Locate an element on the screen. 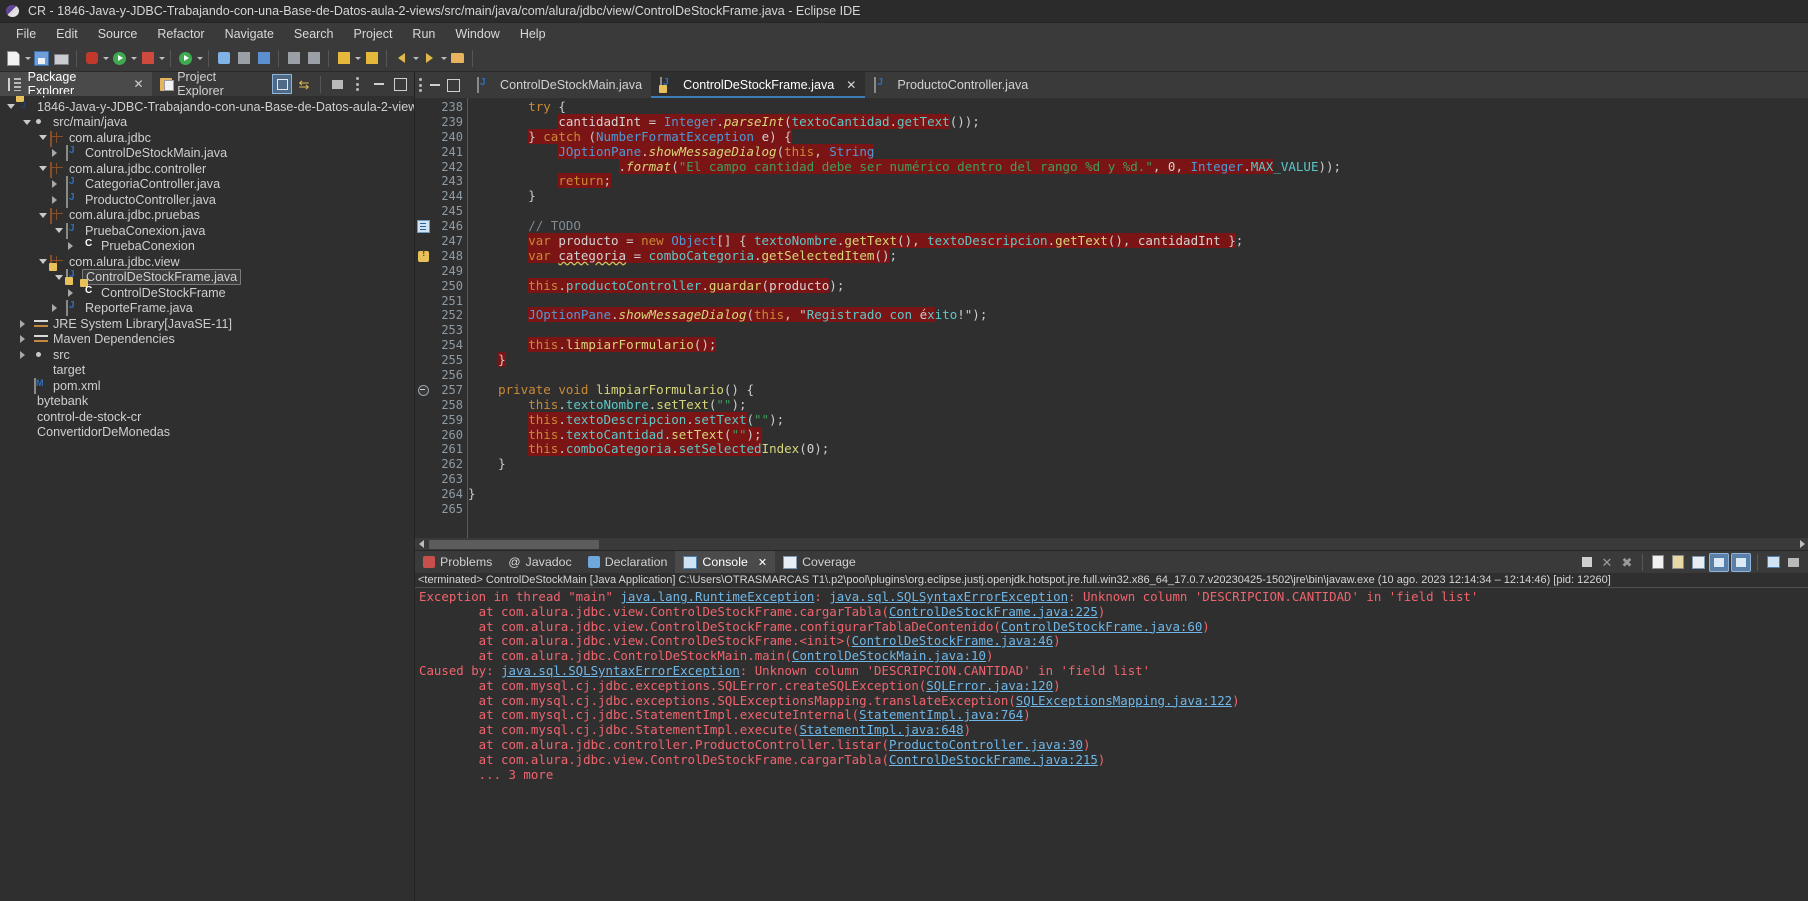  tree-item: CategoriaController.java is located at coordinates (207, 184).